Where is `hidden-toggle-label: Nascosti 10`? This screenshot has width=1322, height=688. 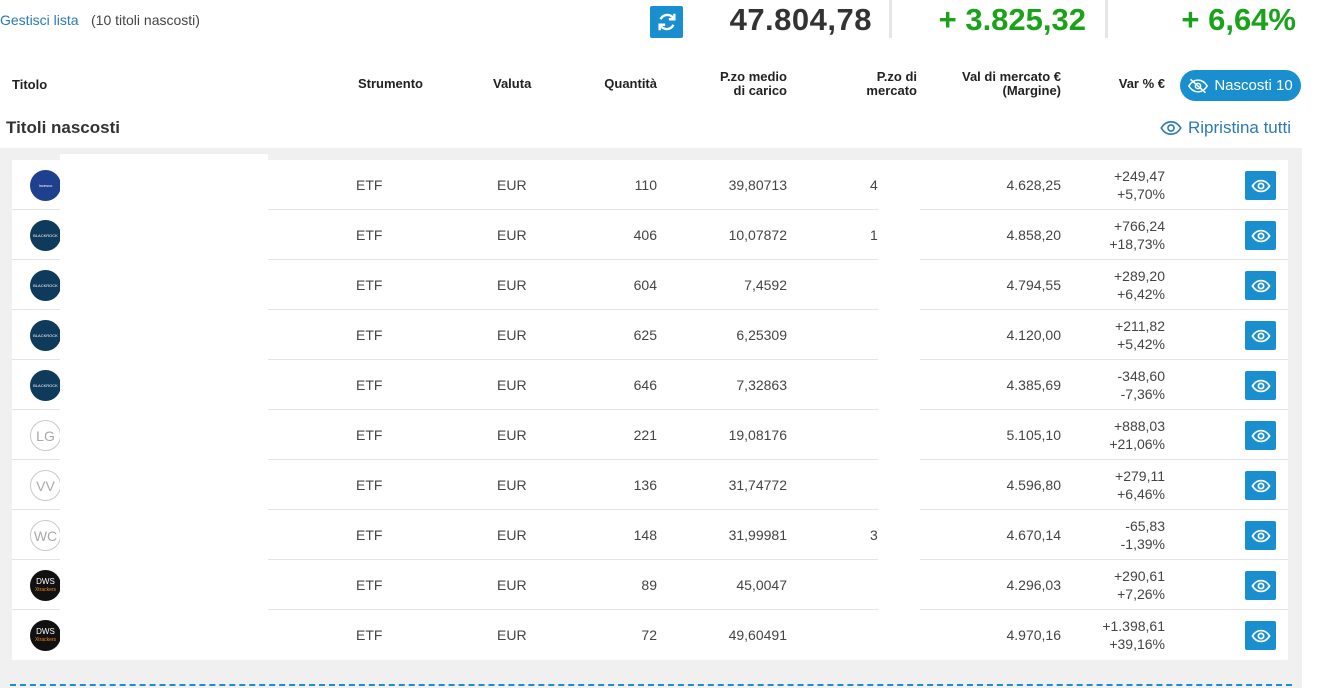 hidden-toggle-label: Nascosti 10 is located at coordinates (1253, 85).